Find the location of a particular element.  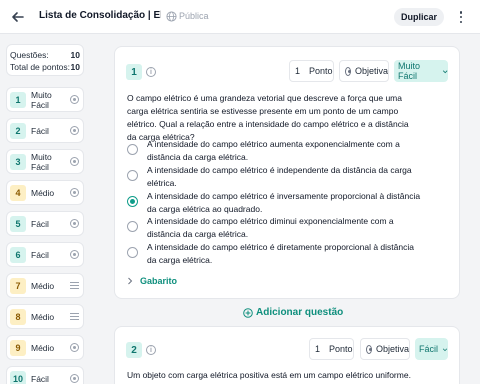

question-nav-item-9: 9 Médio is located at coordinates (45, 347).